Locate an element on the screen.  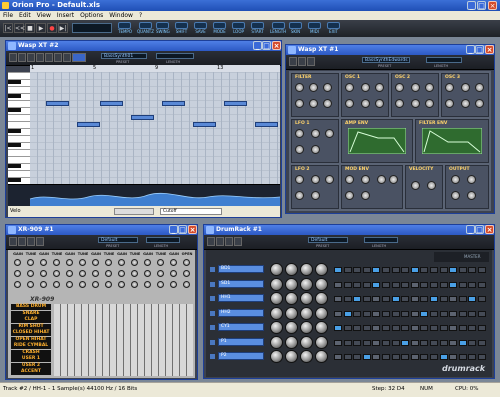
transport-midi-button: MIDI is located at coordinates (314, 28).